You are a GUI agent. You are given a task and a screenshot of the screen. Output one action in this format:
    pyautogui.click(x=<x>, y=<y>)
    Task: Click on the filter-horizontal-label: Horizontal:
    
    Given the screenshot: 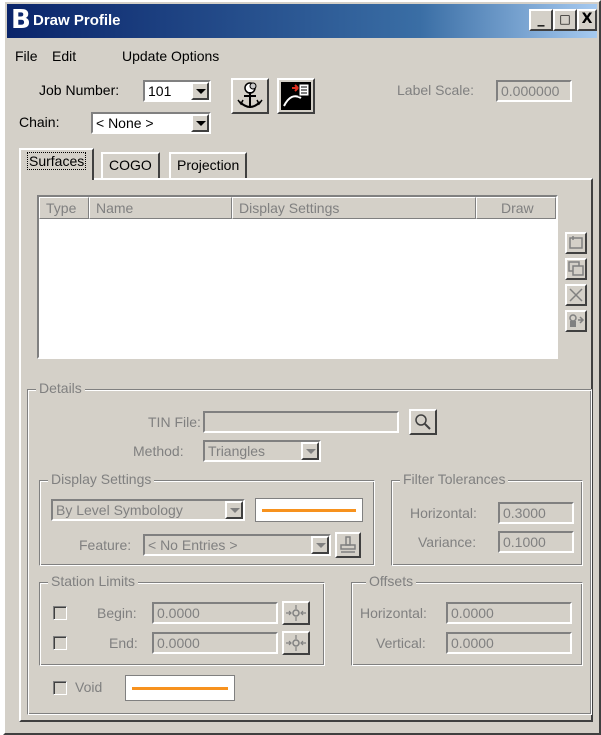 What is the action you would take?
    pyautogui.click(x=443, y=513)
    